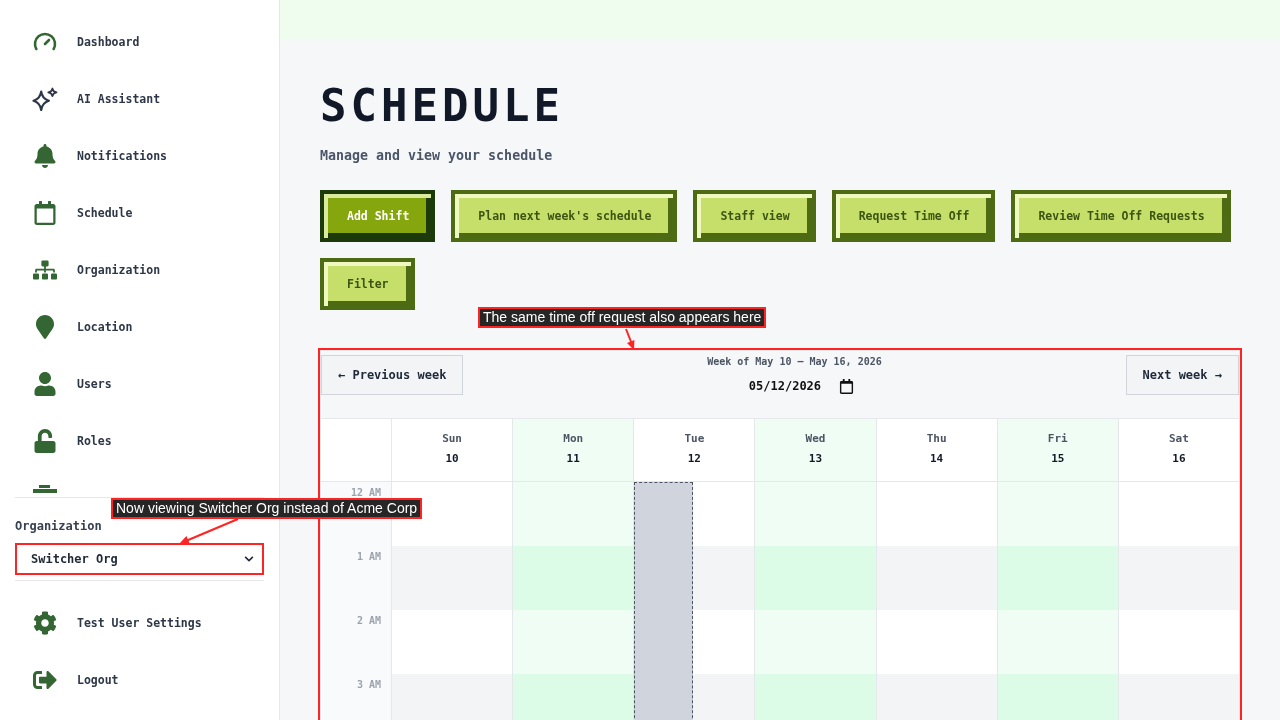 The height and width of the screenshot is (720, 1280). I want to click on unlocked-padlock-icon, so click(45, 440).